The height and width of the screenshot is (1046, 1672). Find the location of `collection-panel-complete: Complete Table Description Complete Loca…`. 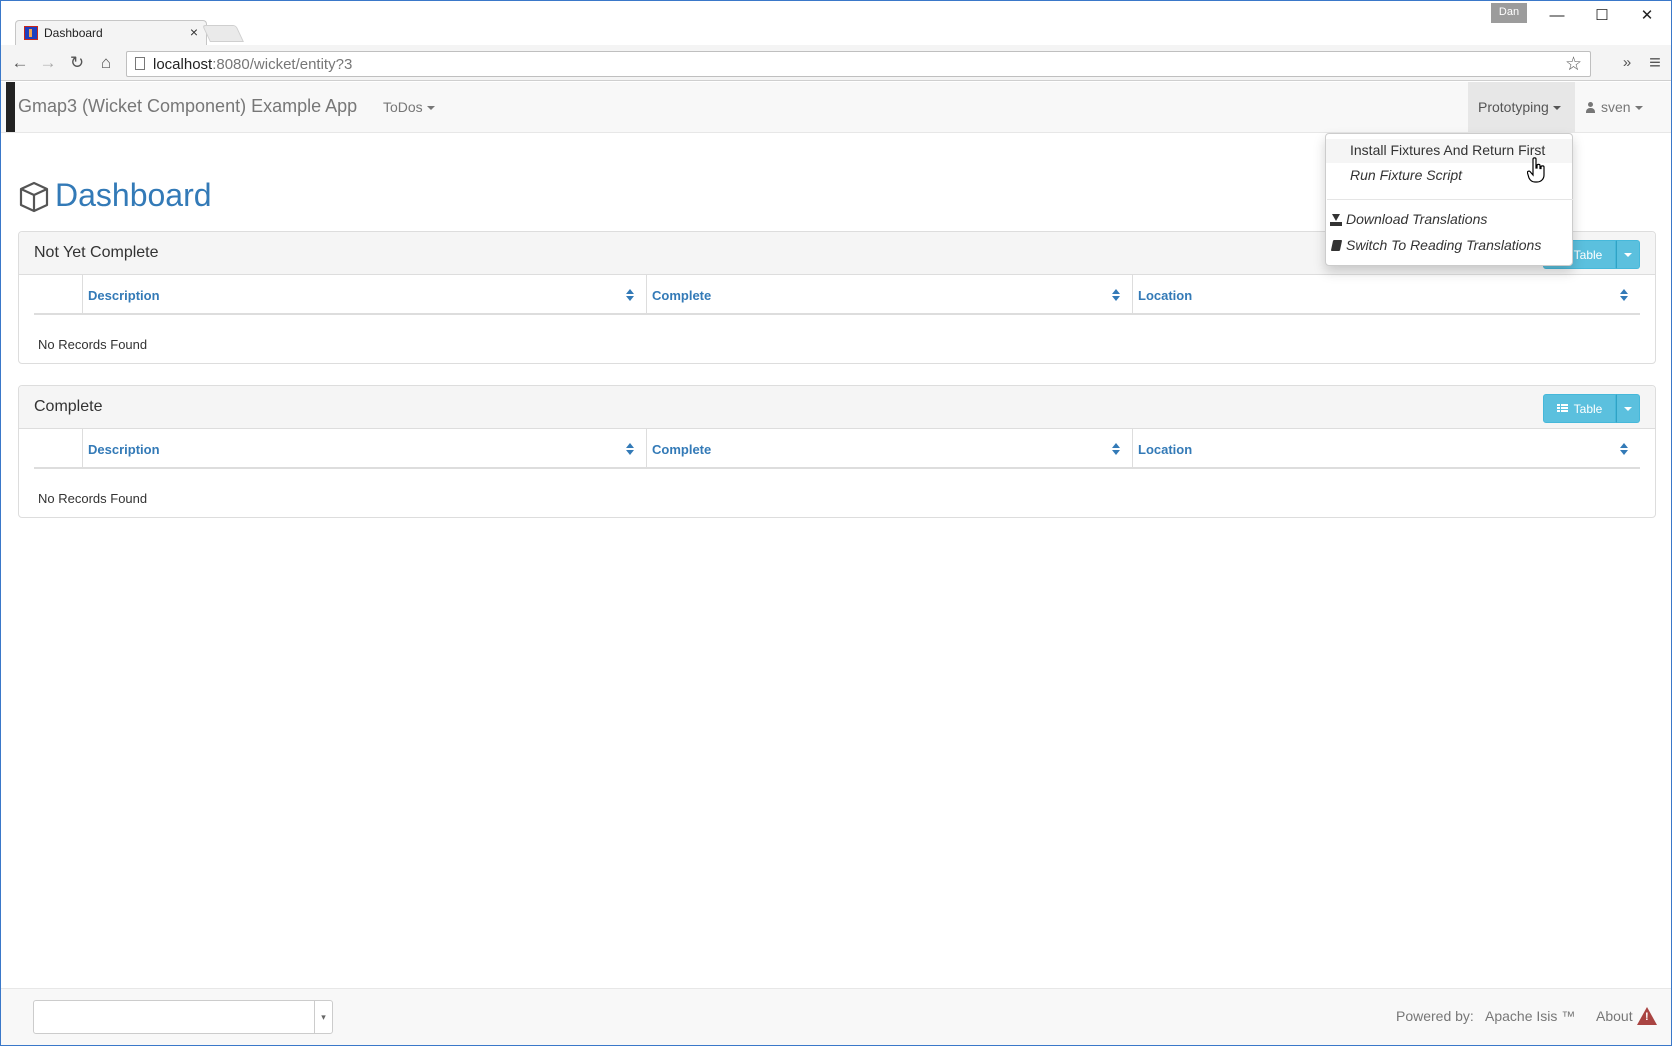

collection-panel-complete: Complete Table Description Complete Loca… is located at coordinates (837, 451).